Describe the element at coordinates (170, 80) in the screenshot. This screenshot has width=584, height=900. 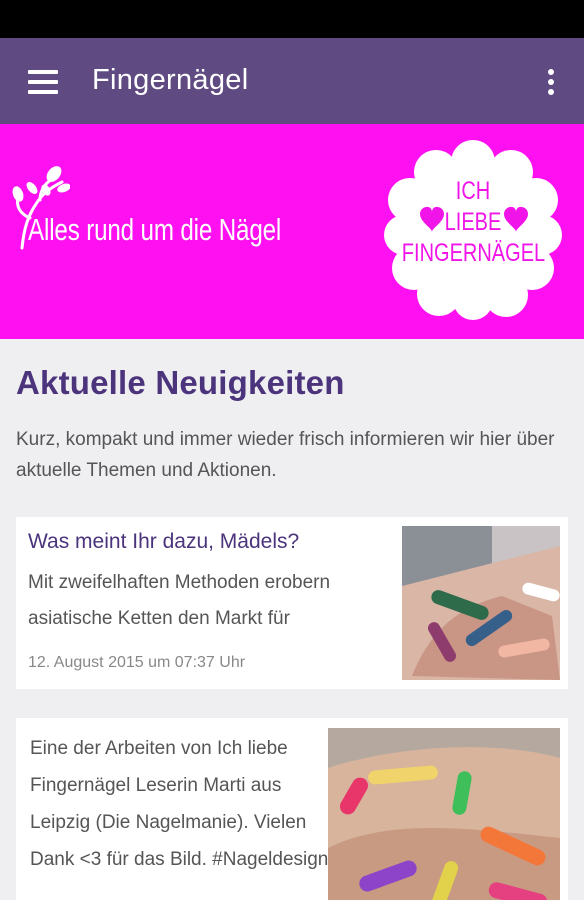
I see `app-title: Fingernägel` at that location.